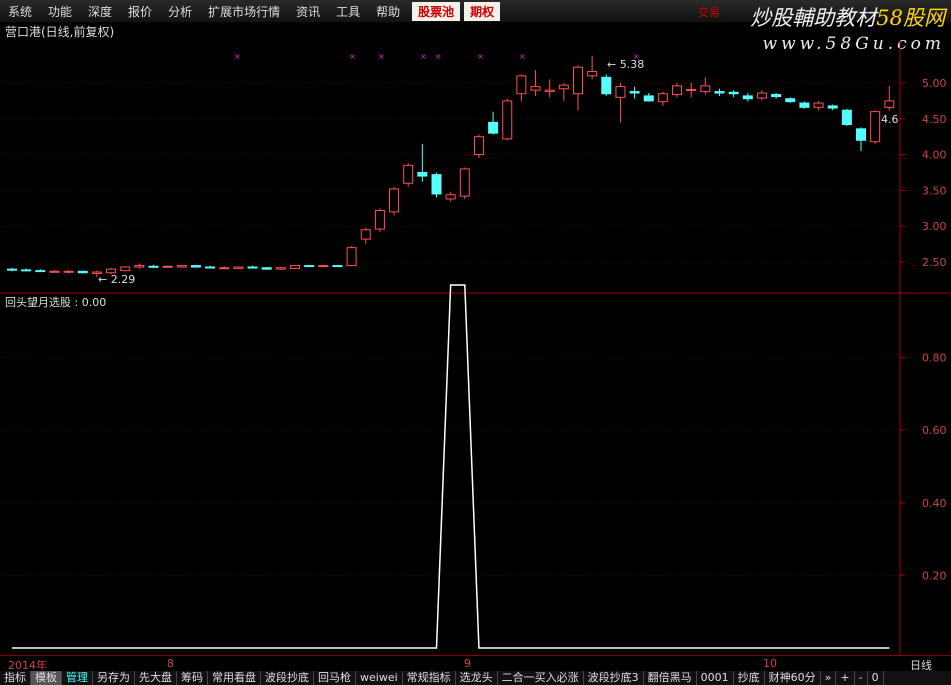 Image resolution: width=951 pixels, height=685 pixels. What do you see at coordinates (934, 119) in the screenshot?
I see `y-tick-label: 4.50` at bounding box center [934, 119].